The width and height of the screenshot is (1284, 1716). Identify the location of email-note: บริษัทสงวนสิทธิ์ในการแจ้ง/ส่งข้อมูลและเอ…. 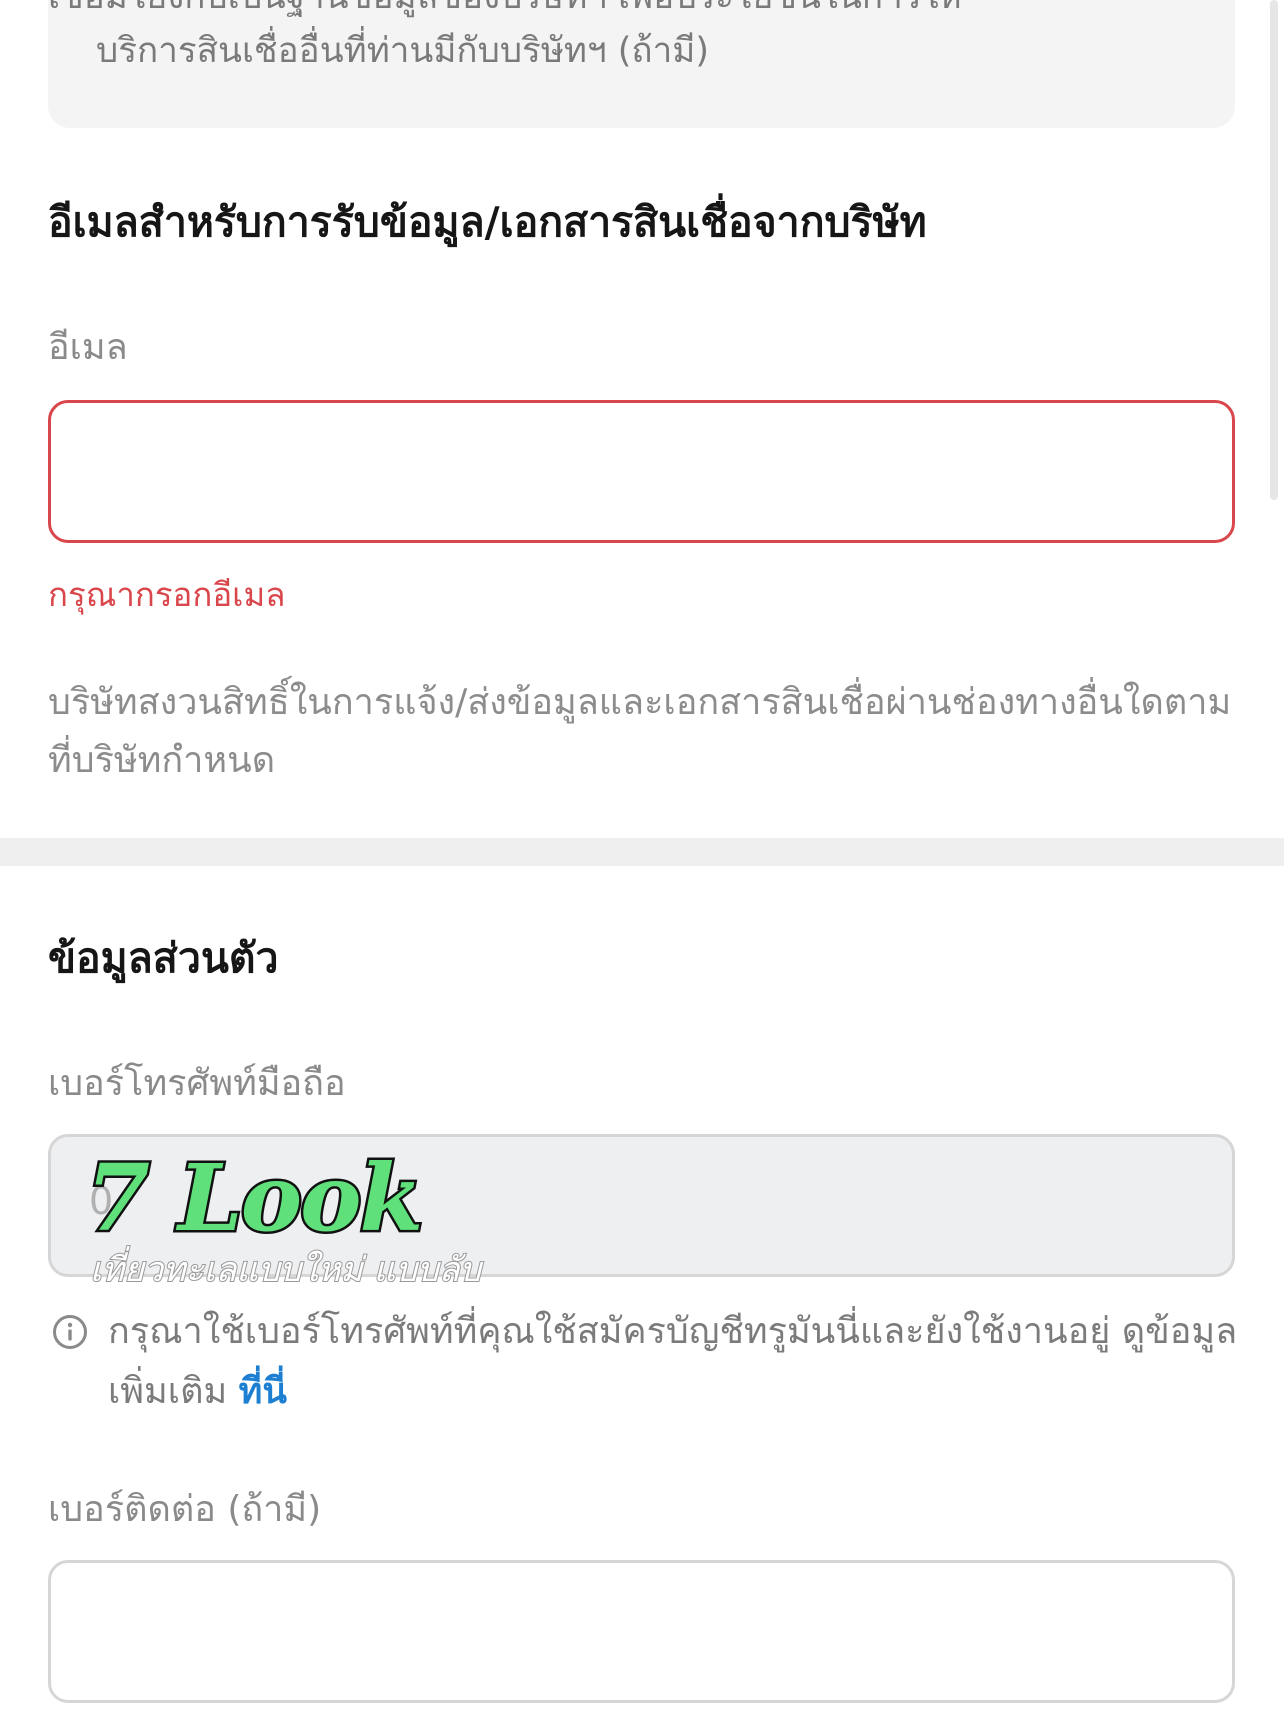
(640, 731).